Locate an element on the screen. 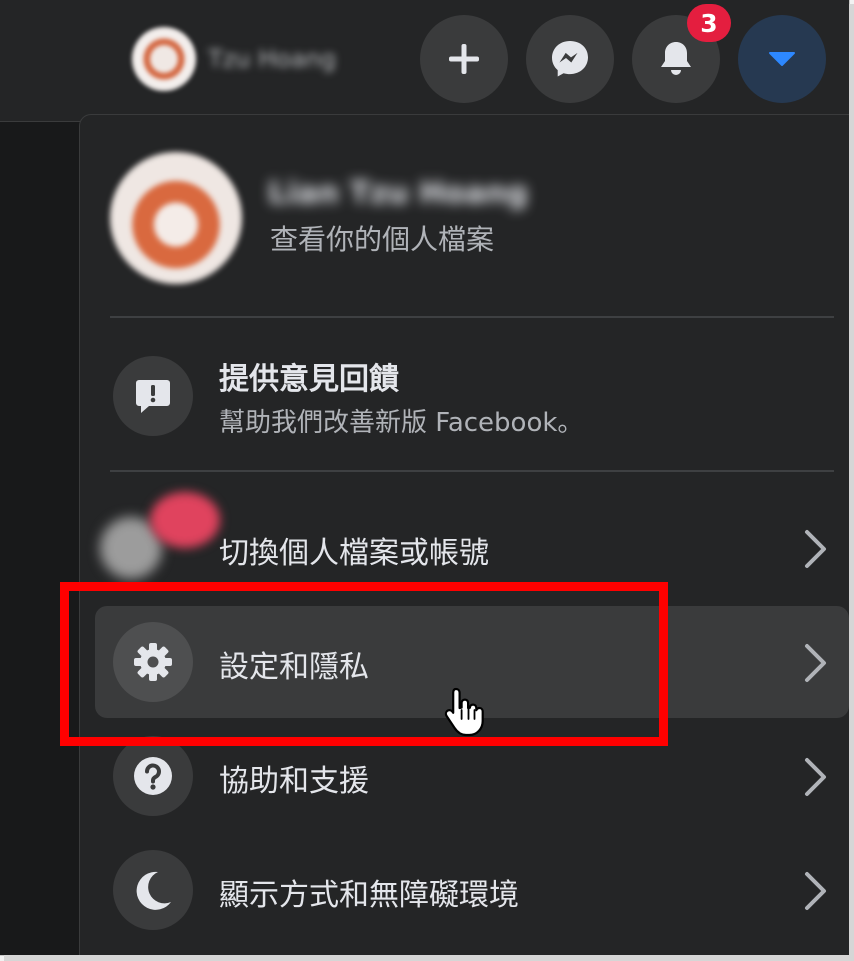  display-accessibility-label: 顯示方式和無障礙環境 is located at coordinates (369, 895).